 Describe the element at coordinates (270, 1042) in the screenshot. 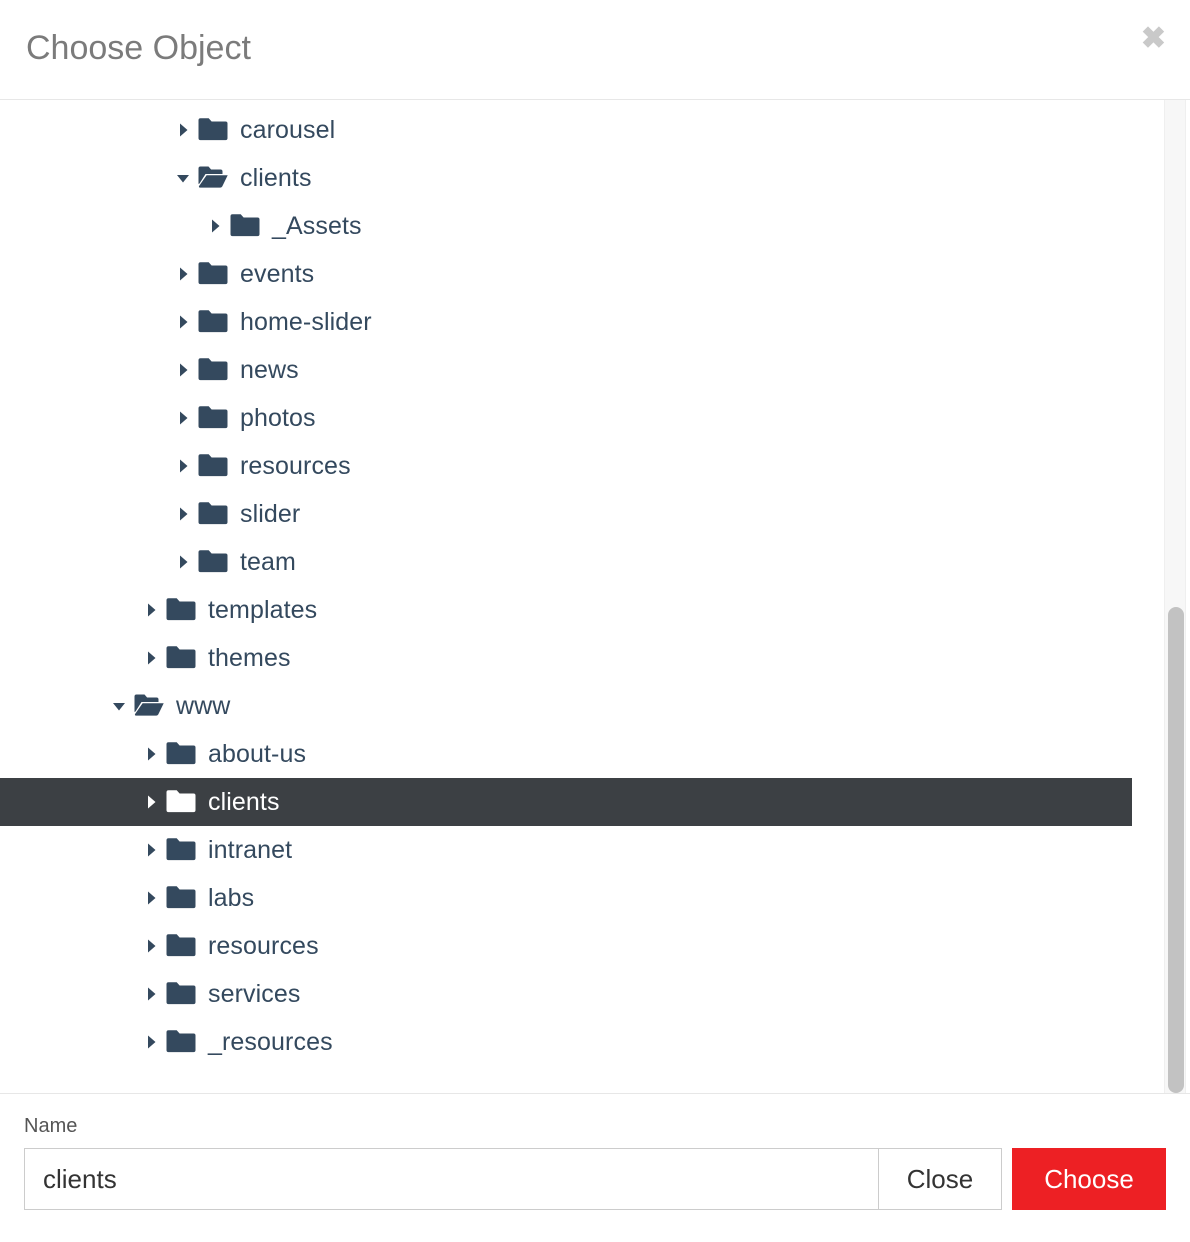

I see `tree-item-label: _resources` at that location.